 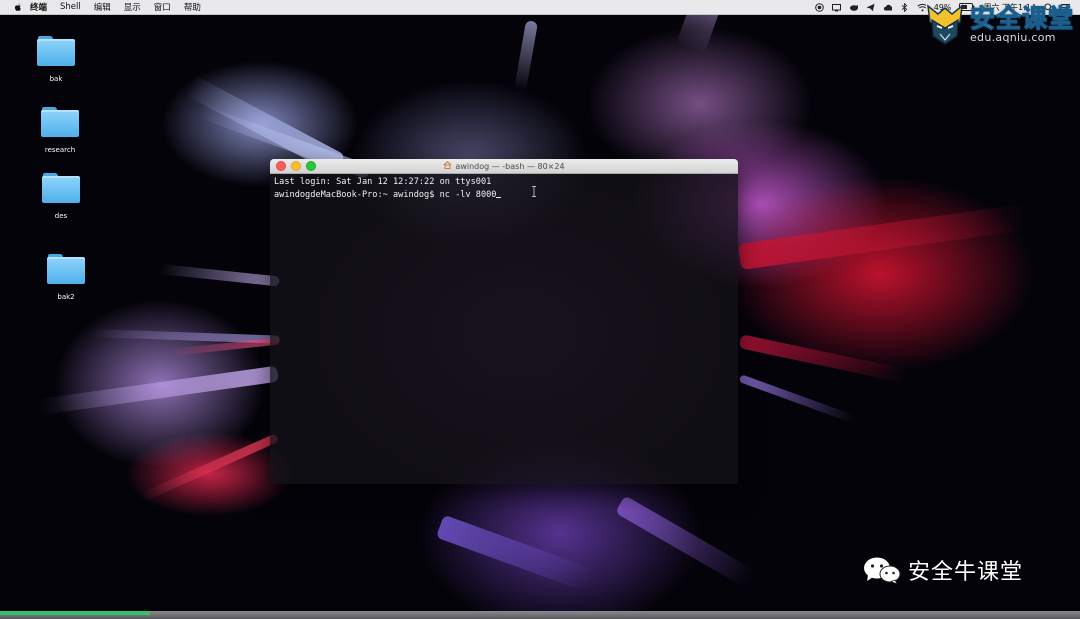 I want to click on ibeam-cursor-icon, so click(x=534, y=191).